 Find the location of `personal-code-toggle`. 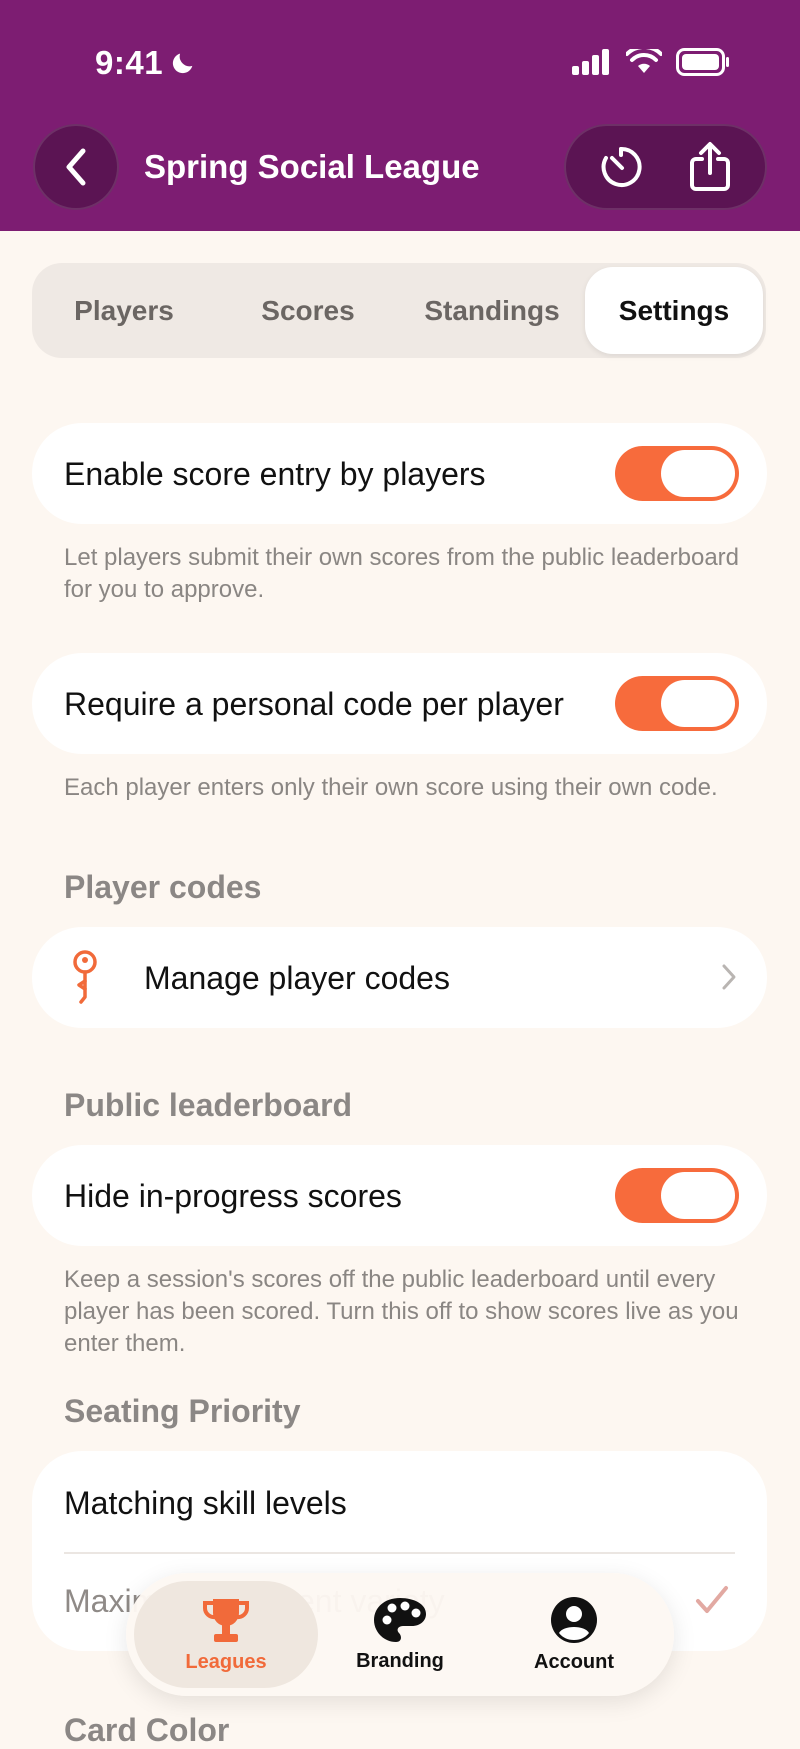

personal-code-toggle is located at coordinates (677, 703).